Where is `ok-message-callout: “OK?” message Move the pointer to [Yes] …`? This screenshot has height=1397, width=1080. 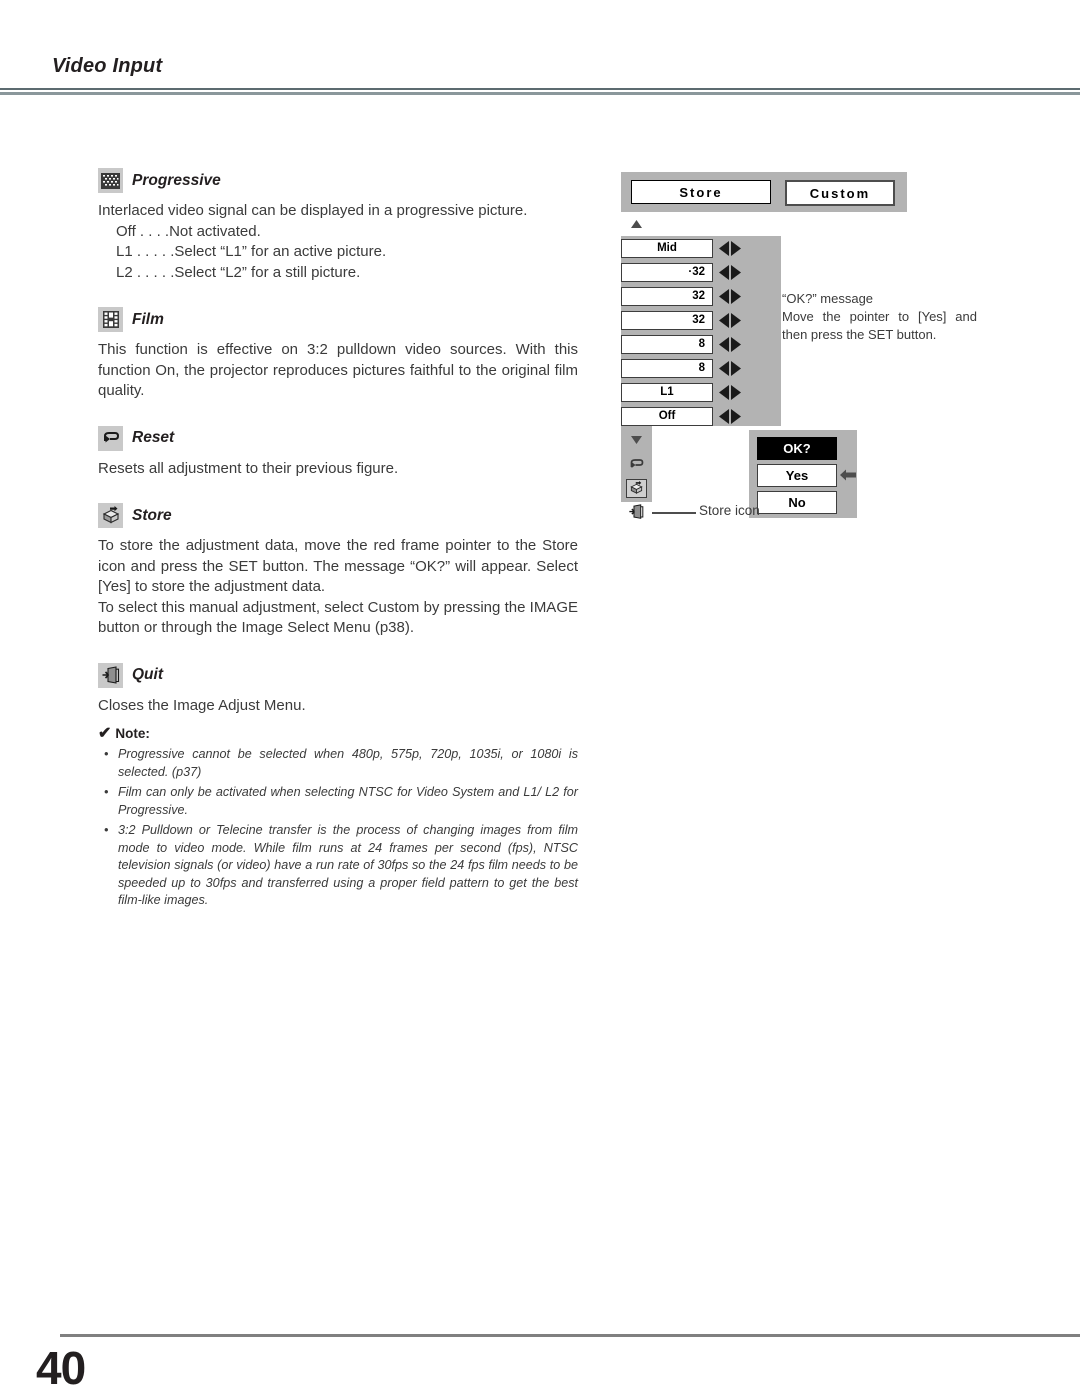 ok-message-callout: “OK?” message Move the pointer to [Yes] … is located at coordinates (879, 317).